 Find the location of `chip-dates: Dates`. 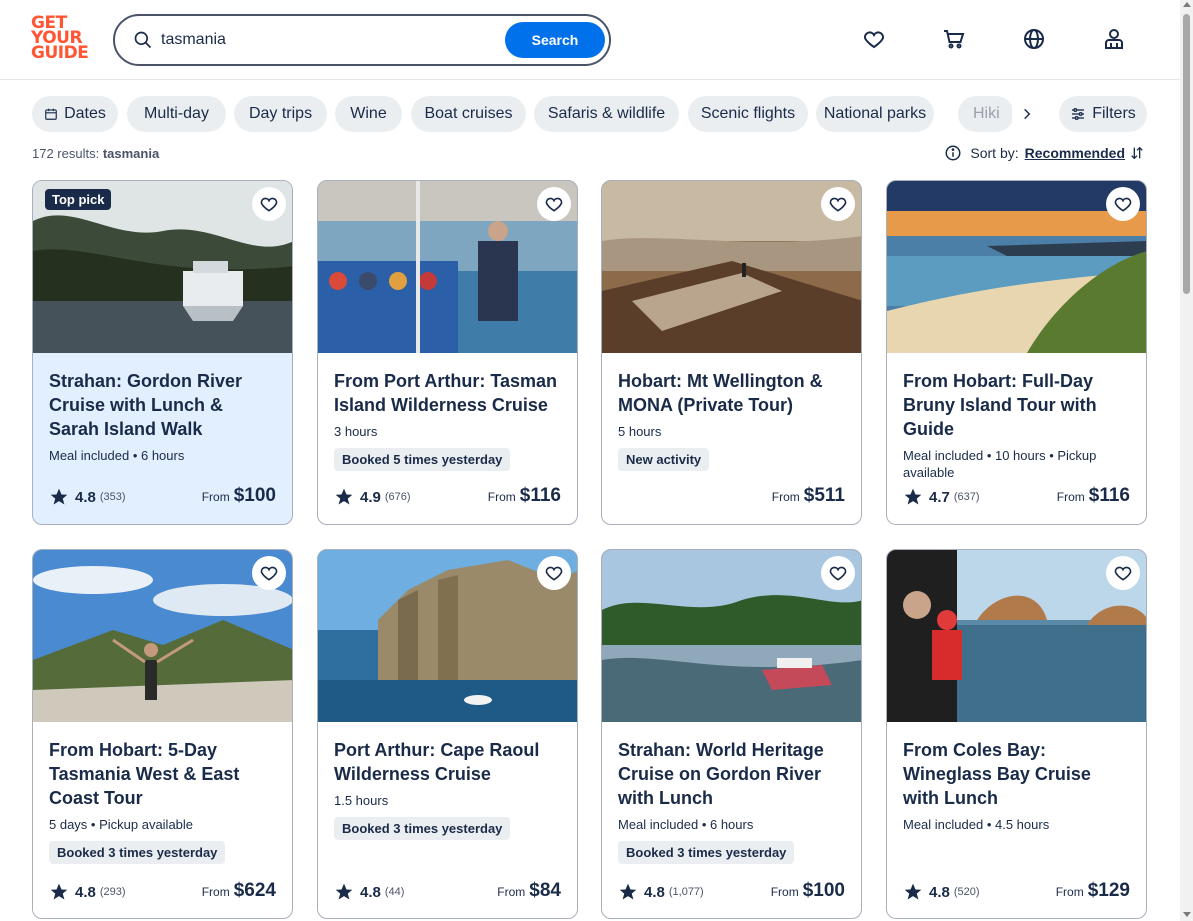

chip-dates: Dates is located at coordinates (75, 114).